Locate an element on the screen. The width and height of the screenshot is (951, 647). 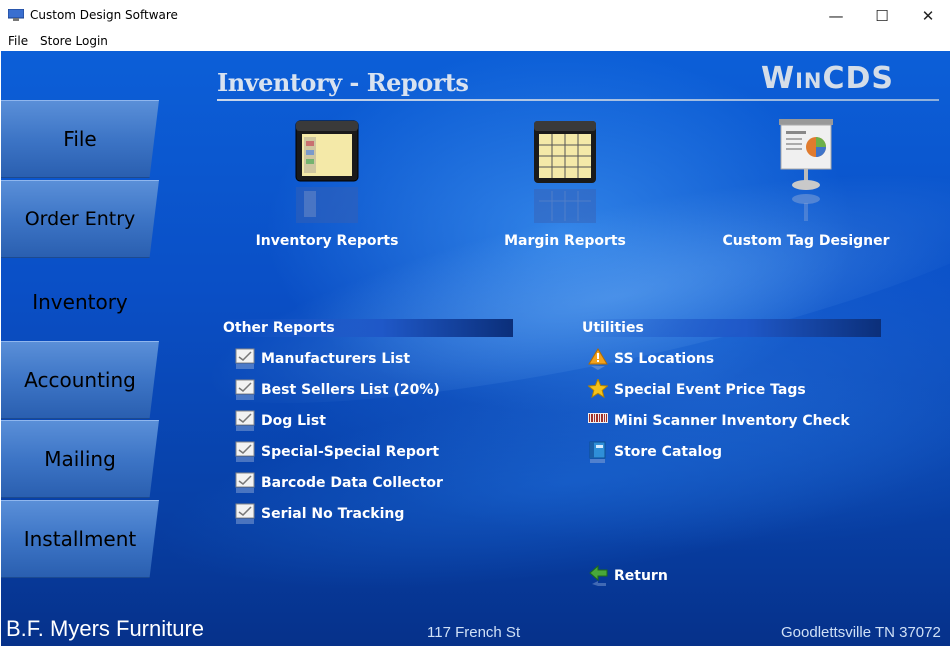
minimize-icon: — is located at coordinates (836, 15).